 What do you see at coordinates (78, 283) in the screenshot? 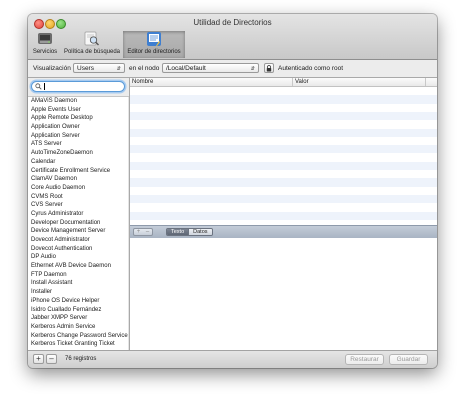
I see `list-item: Install Assistant` at bounding box center [78, 283].